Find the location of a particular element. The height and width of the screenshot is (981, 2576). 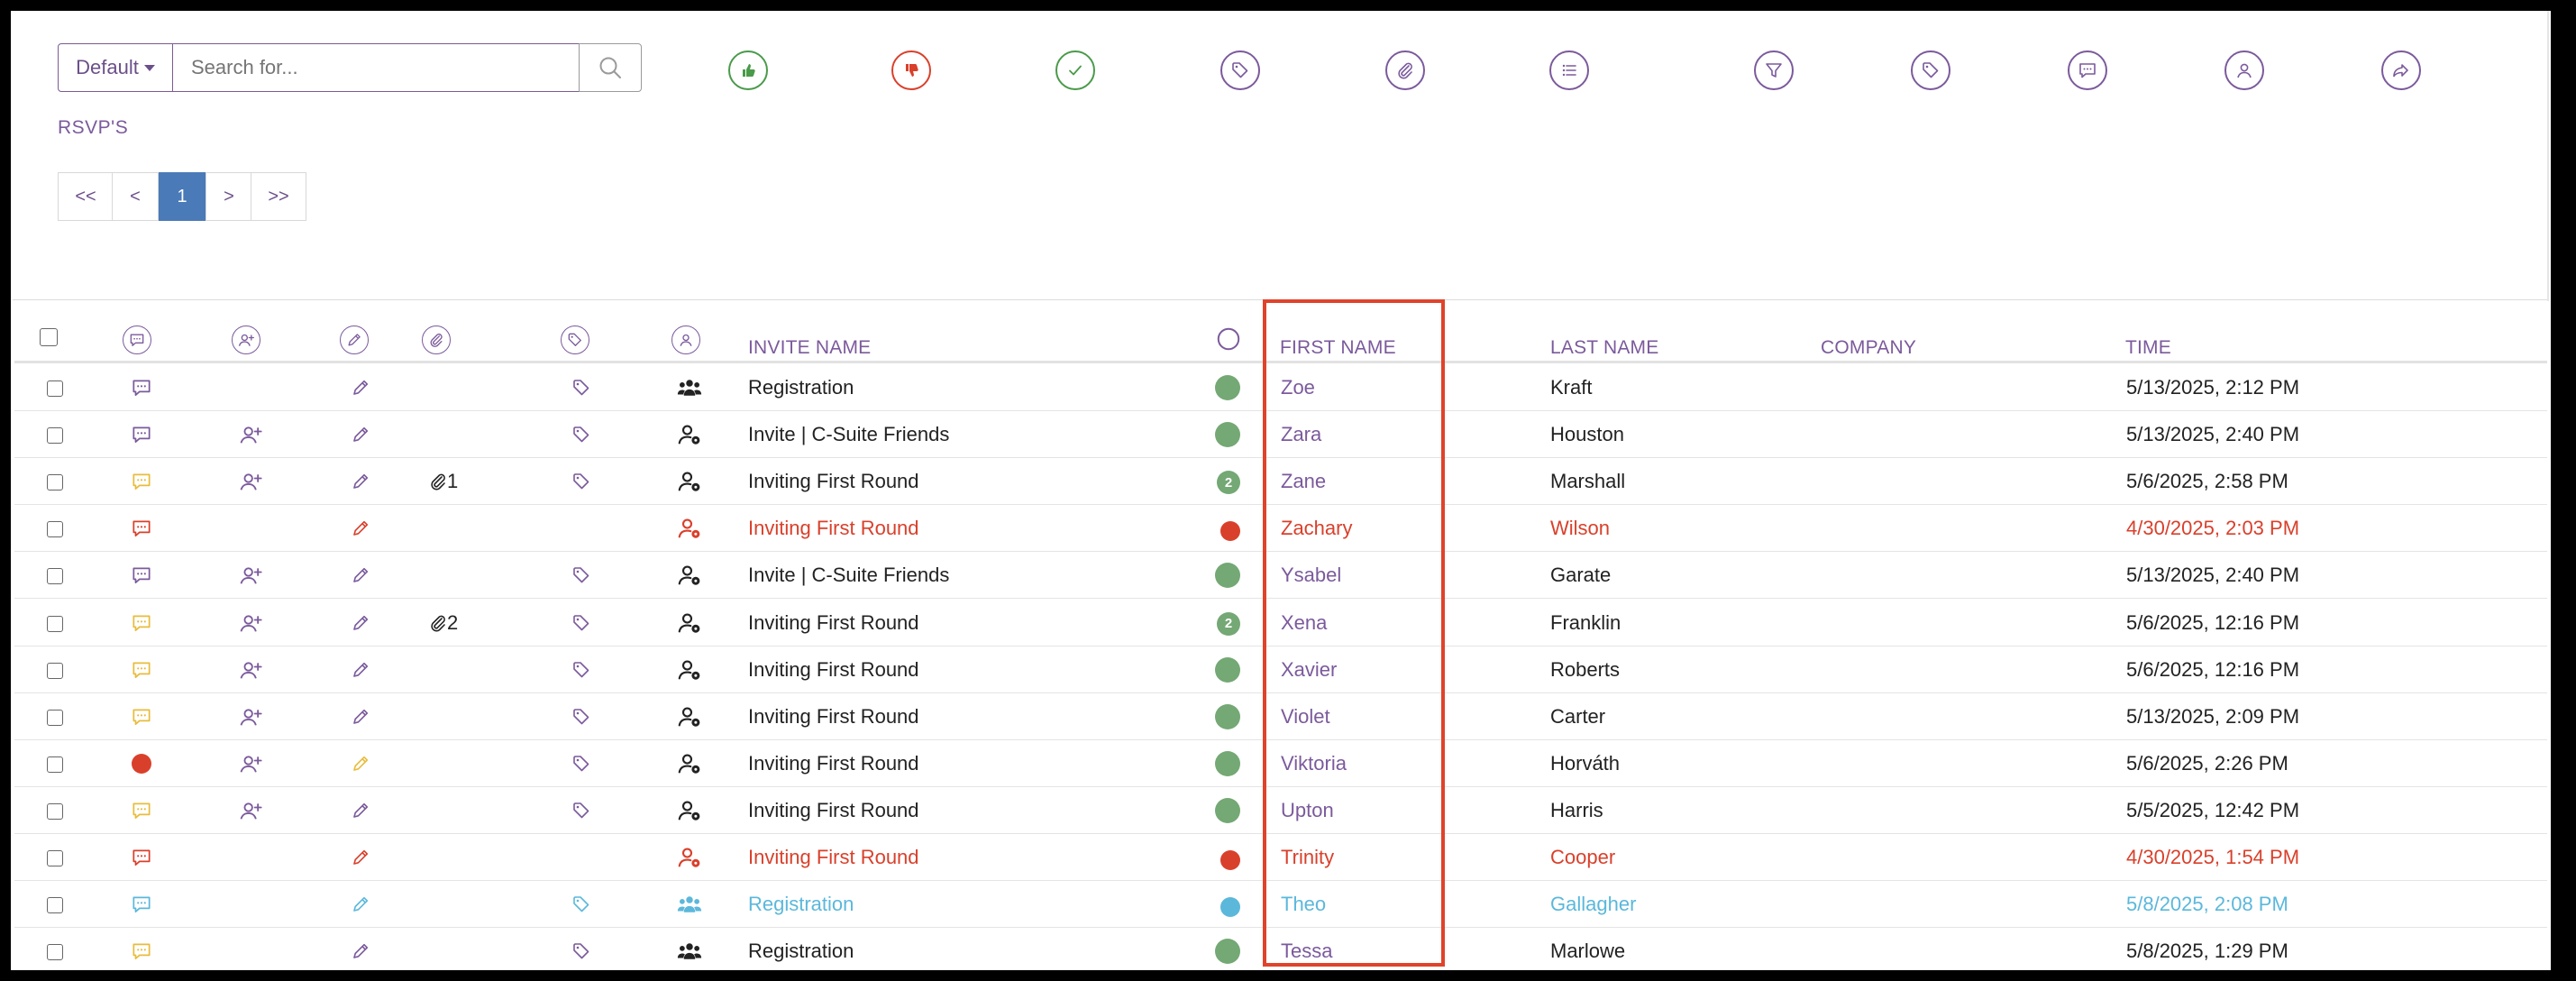

first-name-cell: Theo is located at coordinates (1303, 904).